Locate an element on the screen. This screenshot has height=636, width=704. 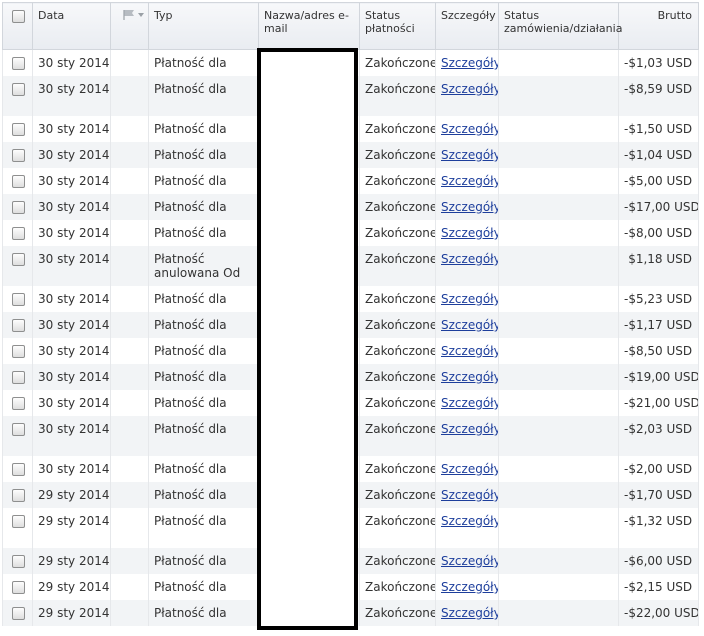
row-gross: -$2,03 USD is located at coordinates (658, 436).